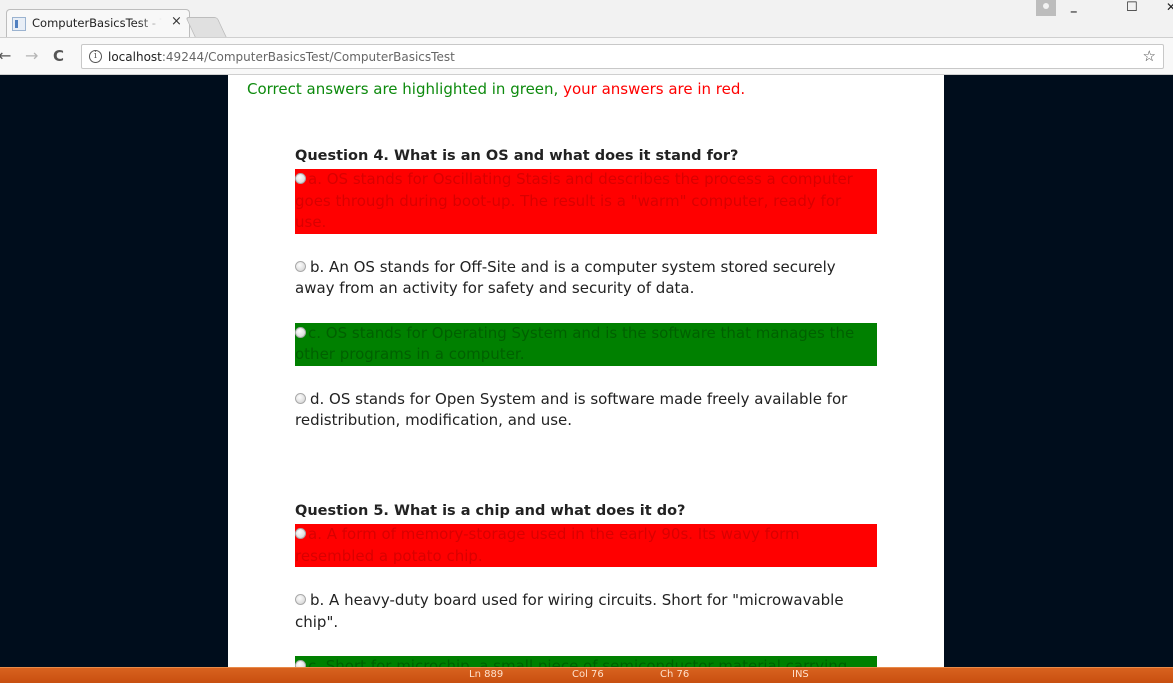  What do you see at coordinates (800, 674) in the screenshot?
I see `status-insert-mode: INS` at bounding box center [800, 674].